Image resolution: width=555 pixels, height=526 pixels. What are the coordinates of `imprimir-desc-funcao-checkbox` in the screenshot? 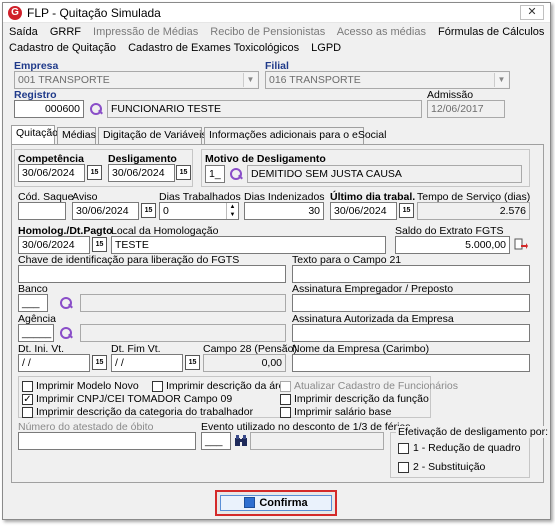 It's located at (285, 399).